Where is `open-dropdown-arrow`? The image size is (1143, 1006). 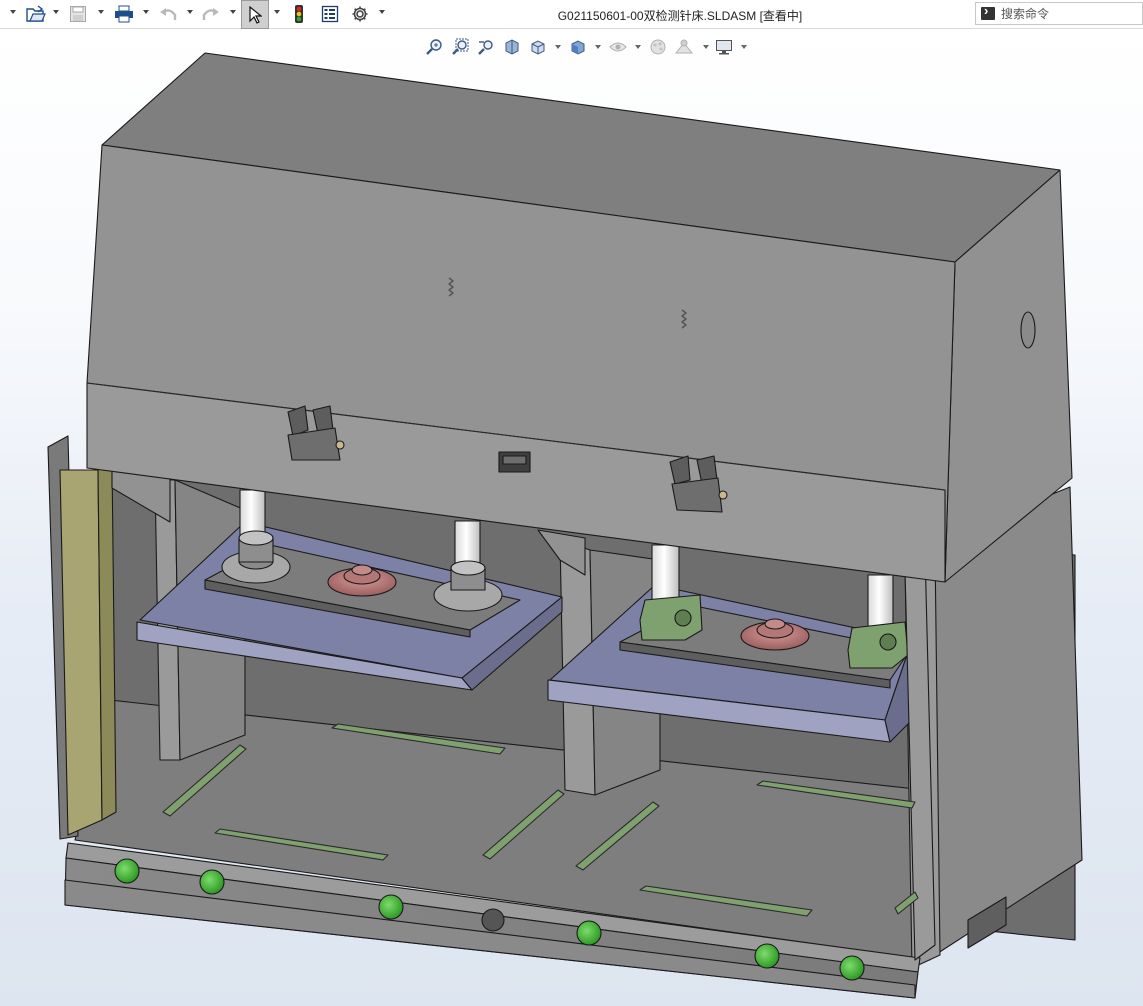 open-dropdown-arrow is located at coordinates (56, 12).